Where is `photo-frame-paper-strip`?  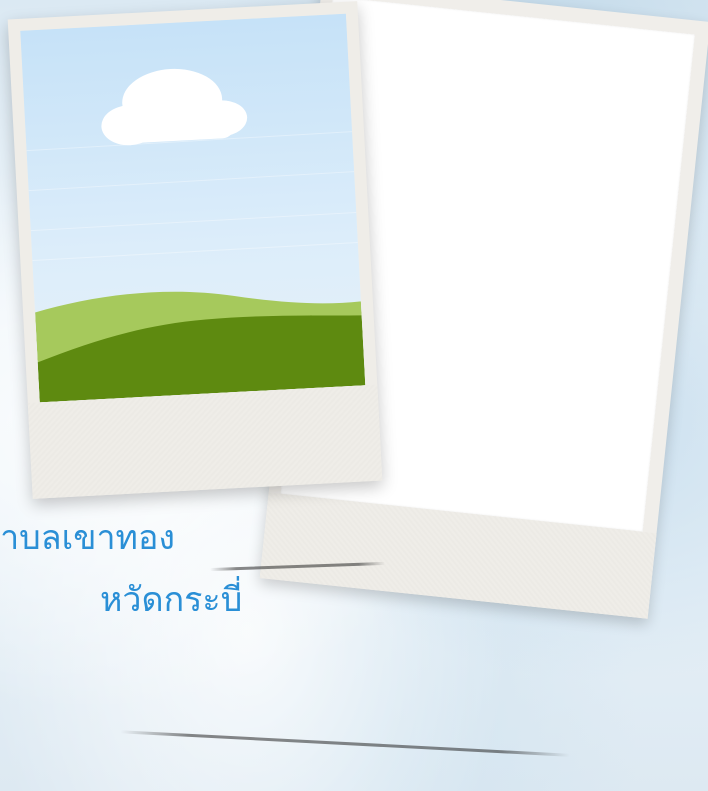
photo-frame-paper-strip is located at coordinates (205, 441).